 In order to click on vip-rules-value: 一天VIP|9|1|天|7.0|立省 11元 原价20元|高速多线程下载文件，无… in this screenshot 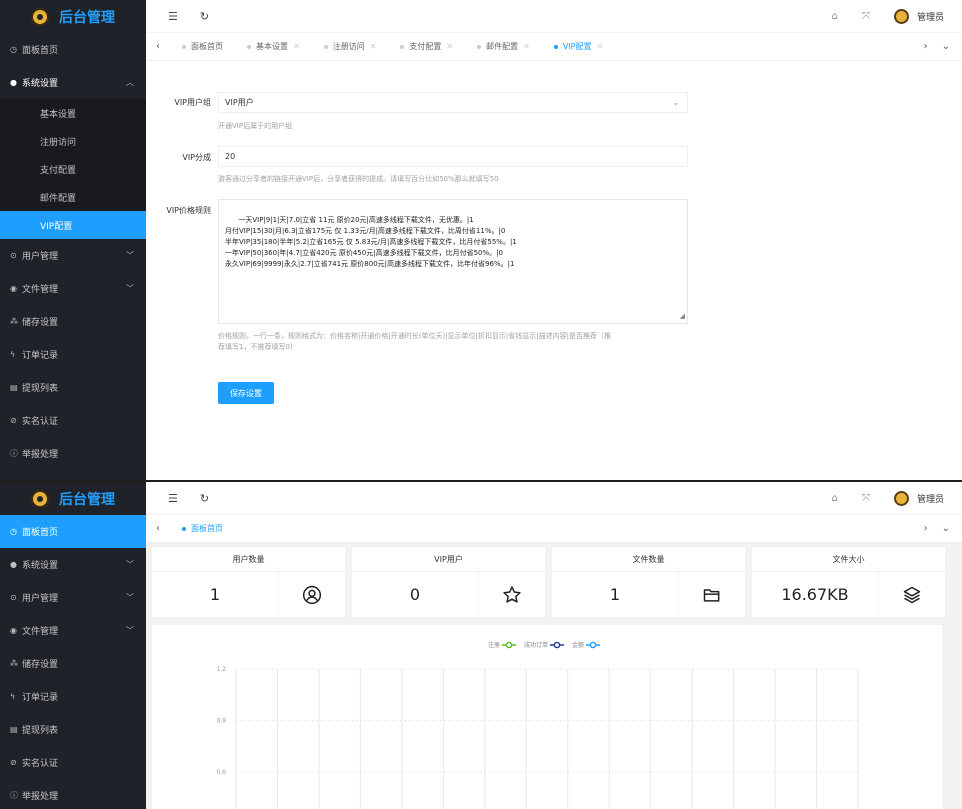, I will do `click(371, 242)`.